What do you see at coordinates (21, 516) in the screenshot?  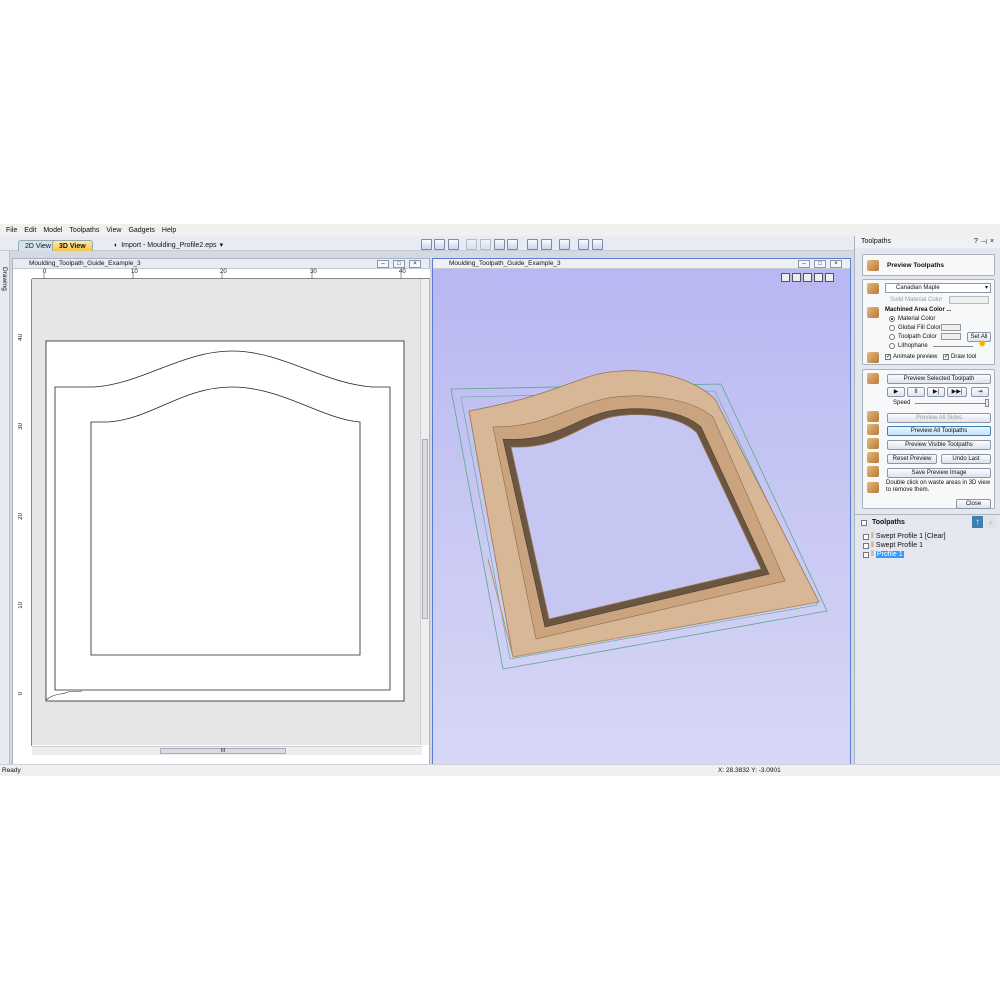 I see `ruler-tick-label: 20` at bounding box center [21, 516].